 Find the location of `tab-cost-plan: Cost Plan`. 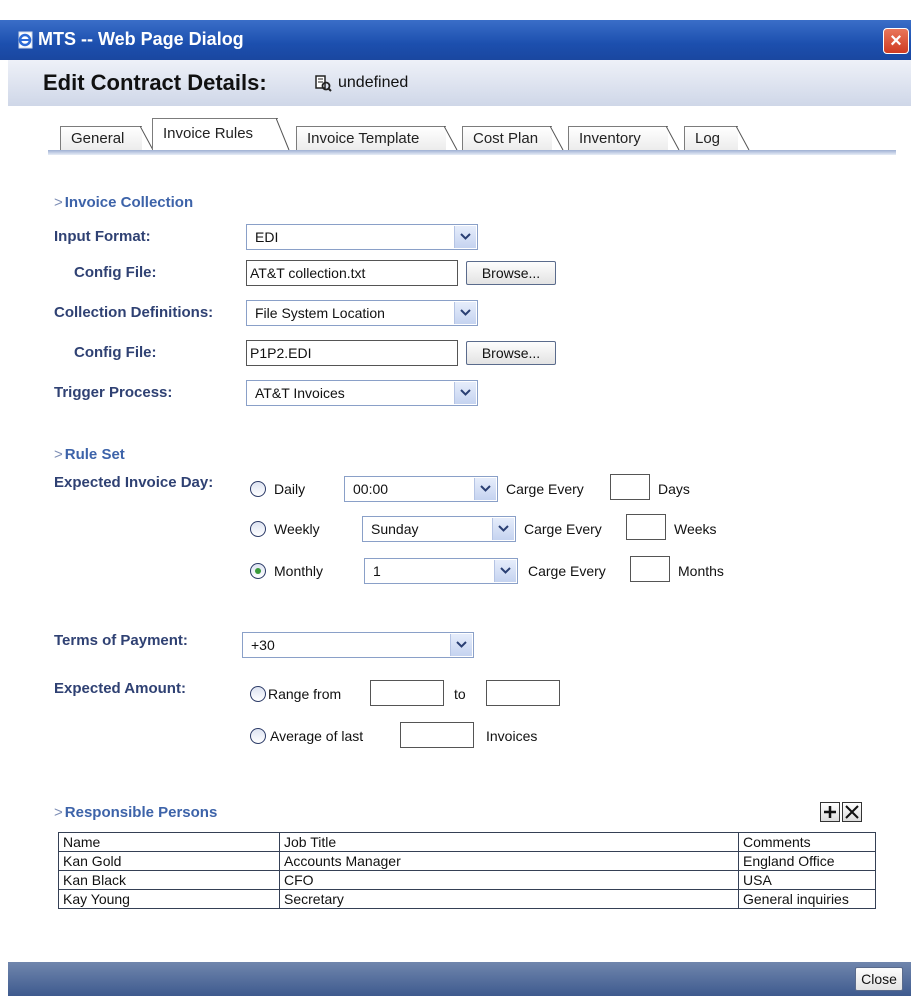

tab-cost-plan: Cost Plan is located at coordinates (513, 138).